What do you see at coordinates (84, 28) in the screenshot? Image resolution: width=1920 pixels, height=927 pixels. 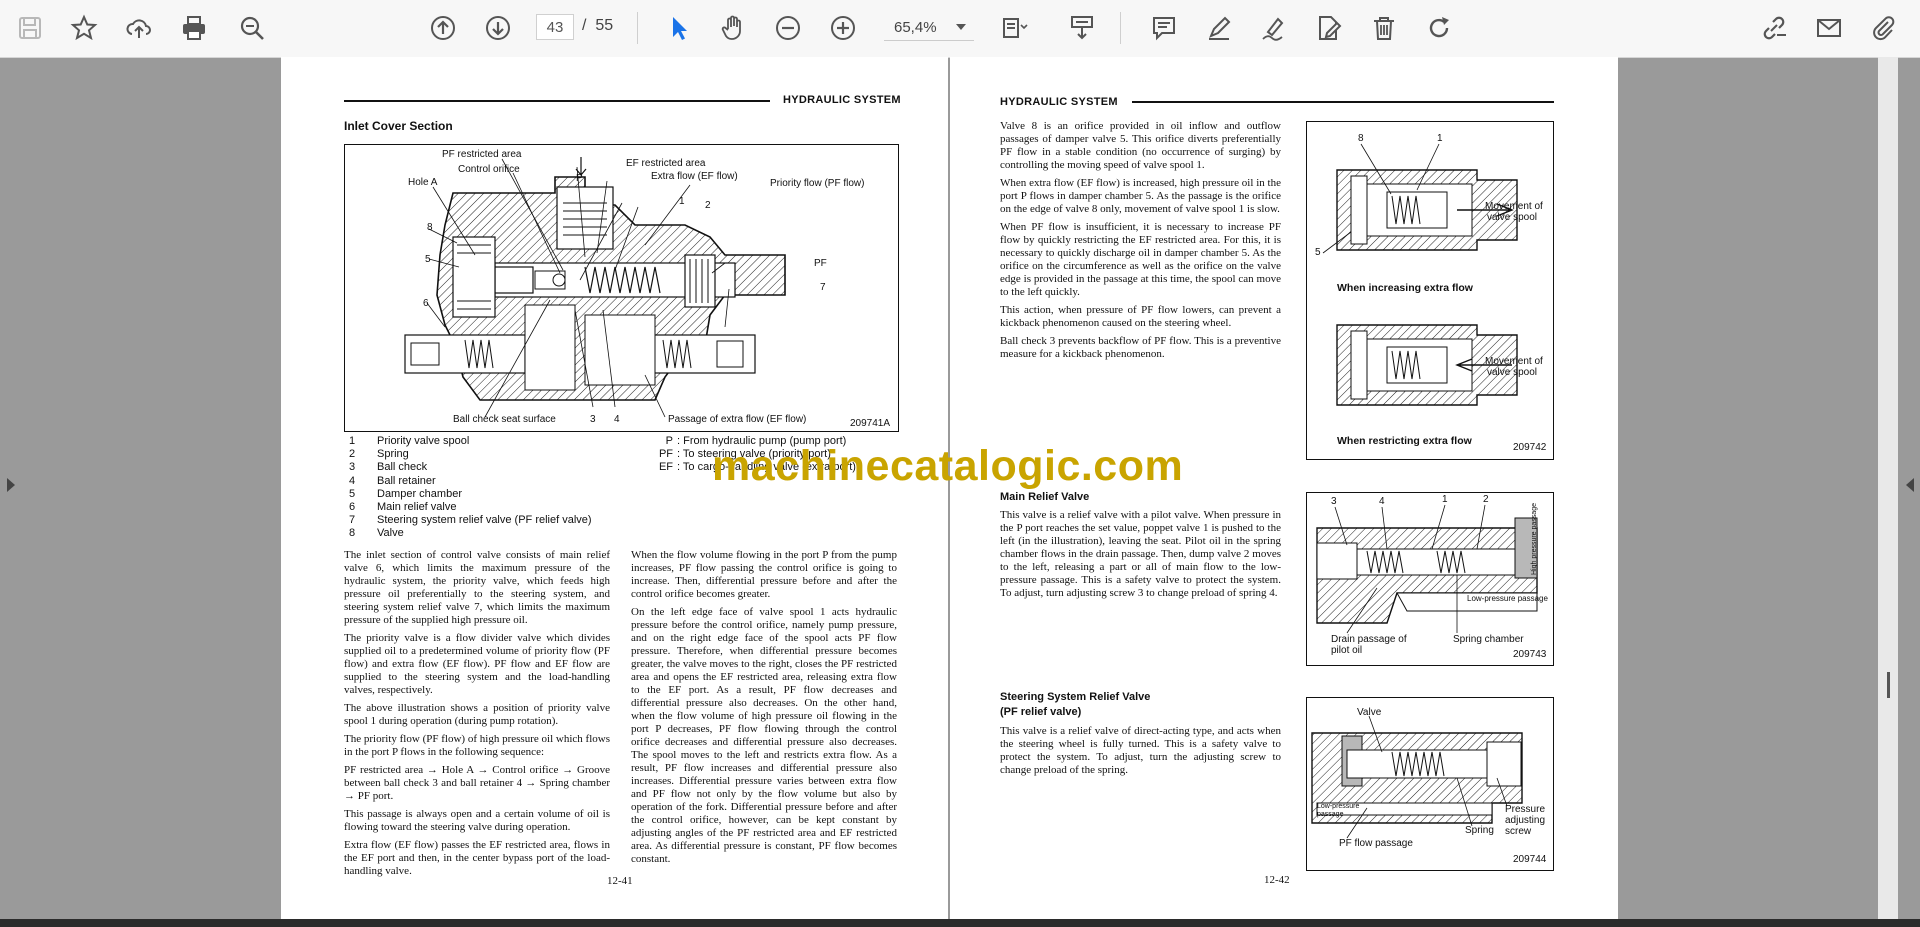 I see `bookmark-star-icon` at bounding box center [84, 28].